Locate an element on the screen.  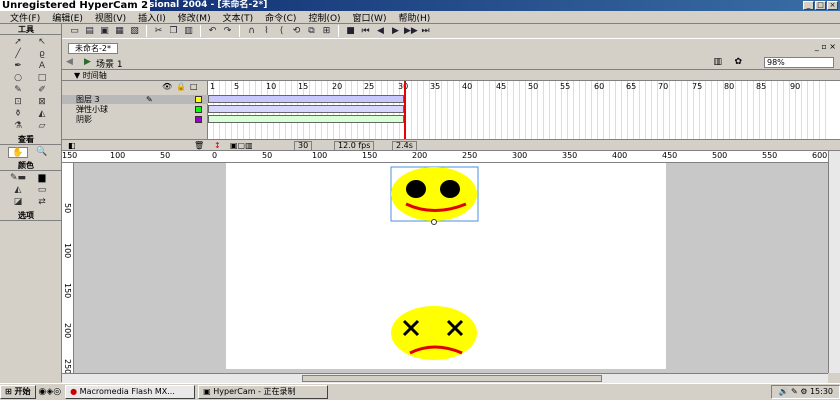
layer-row-shadow: 阴影 is located at coordinates (135, 119).